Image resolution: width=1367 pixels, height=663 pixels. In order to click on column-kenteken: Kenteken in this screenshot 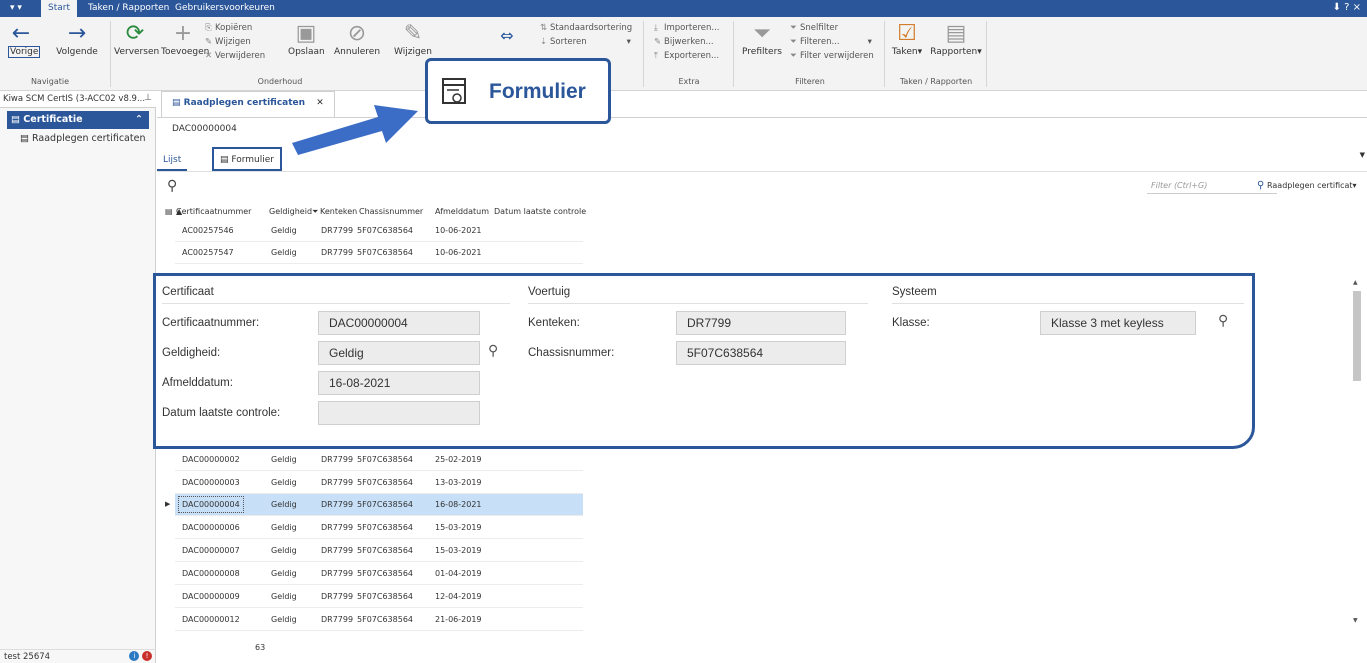, I will do `click(339, 211)`.